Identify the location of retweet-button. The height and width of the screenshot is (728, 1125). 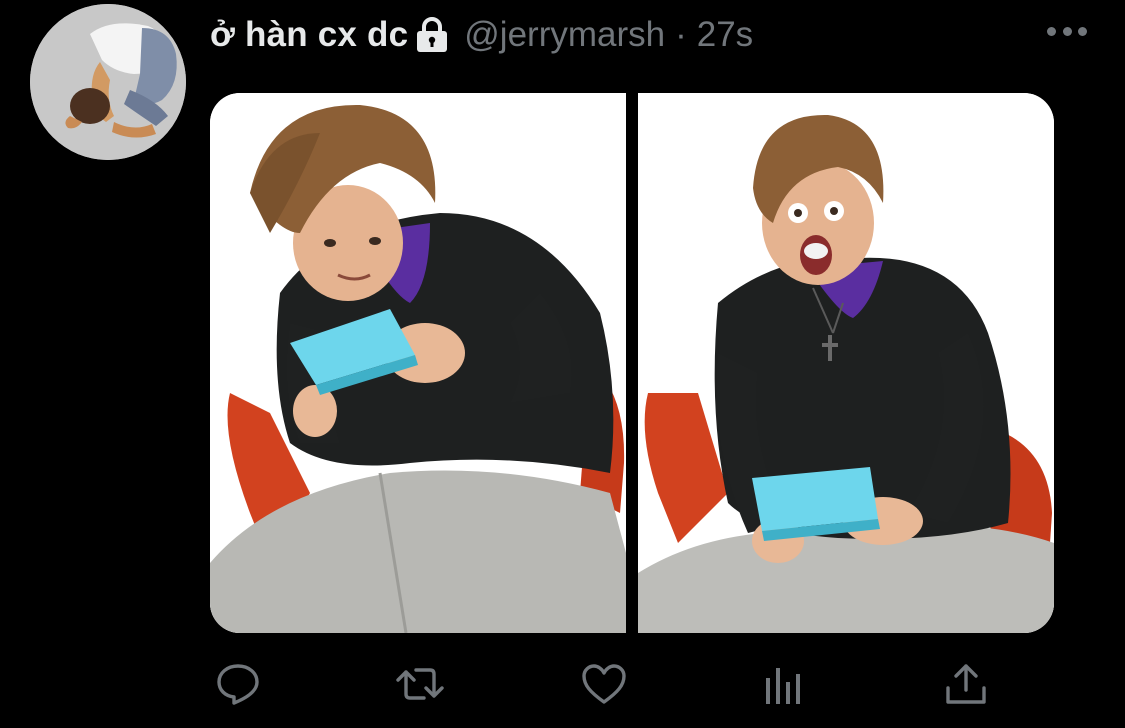
(420, 684).